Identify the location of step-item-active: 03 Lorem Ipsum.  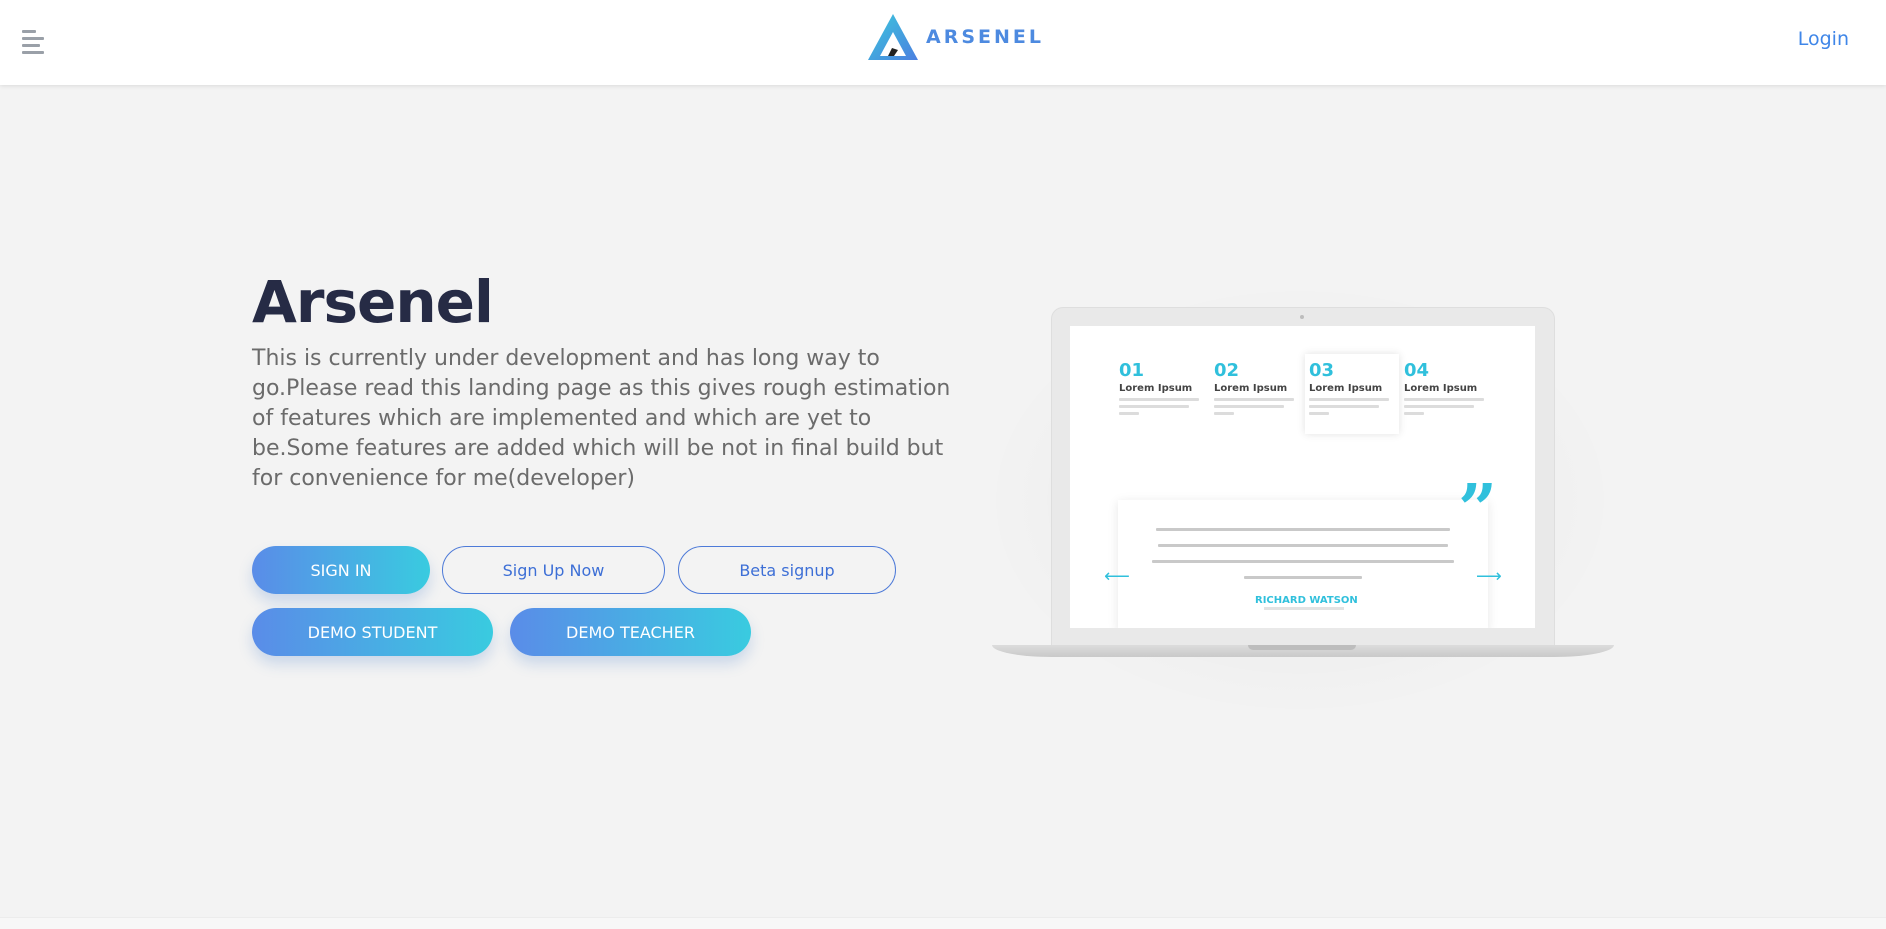
(1352, 394).